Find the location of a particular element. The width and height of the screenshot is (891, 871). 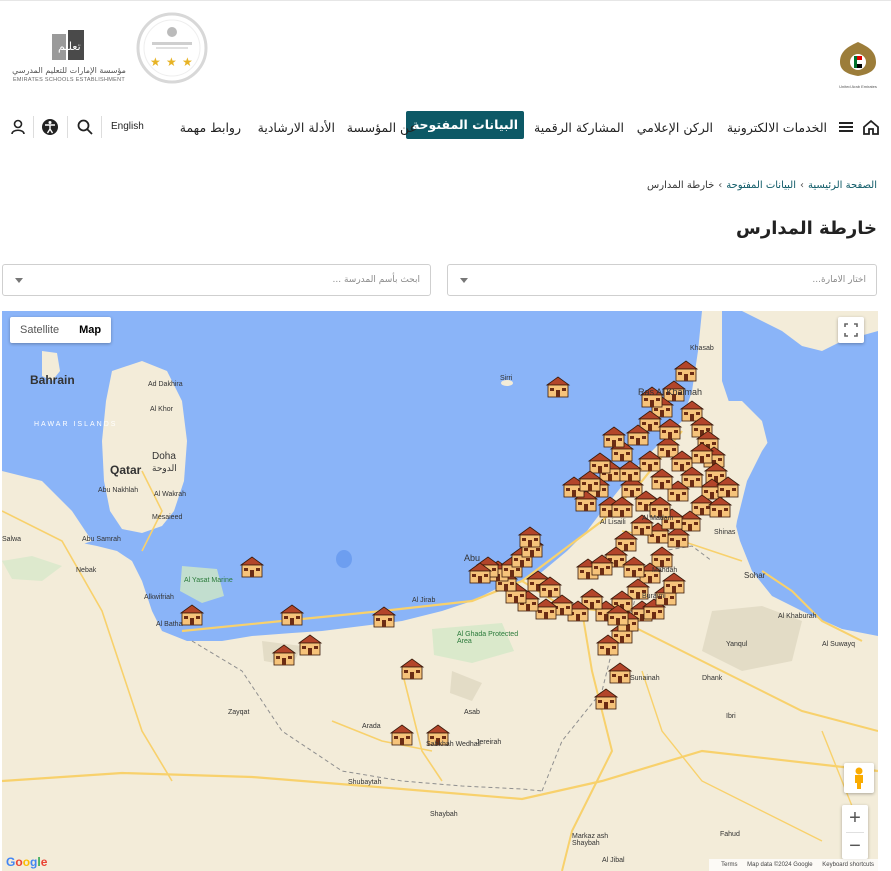

accessibility-icon is located at coordinates (50, 127).